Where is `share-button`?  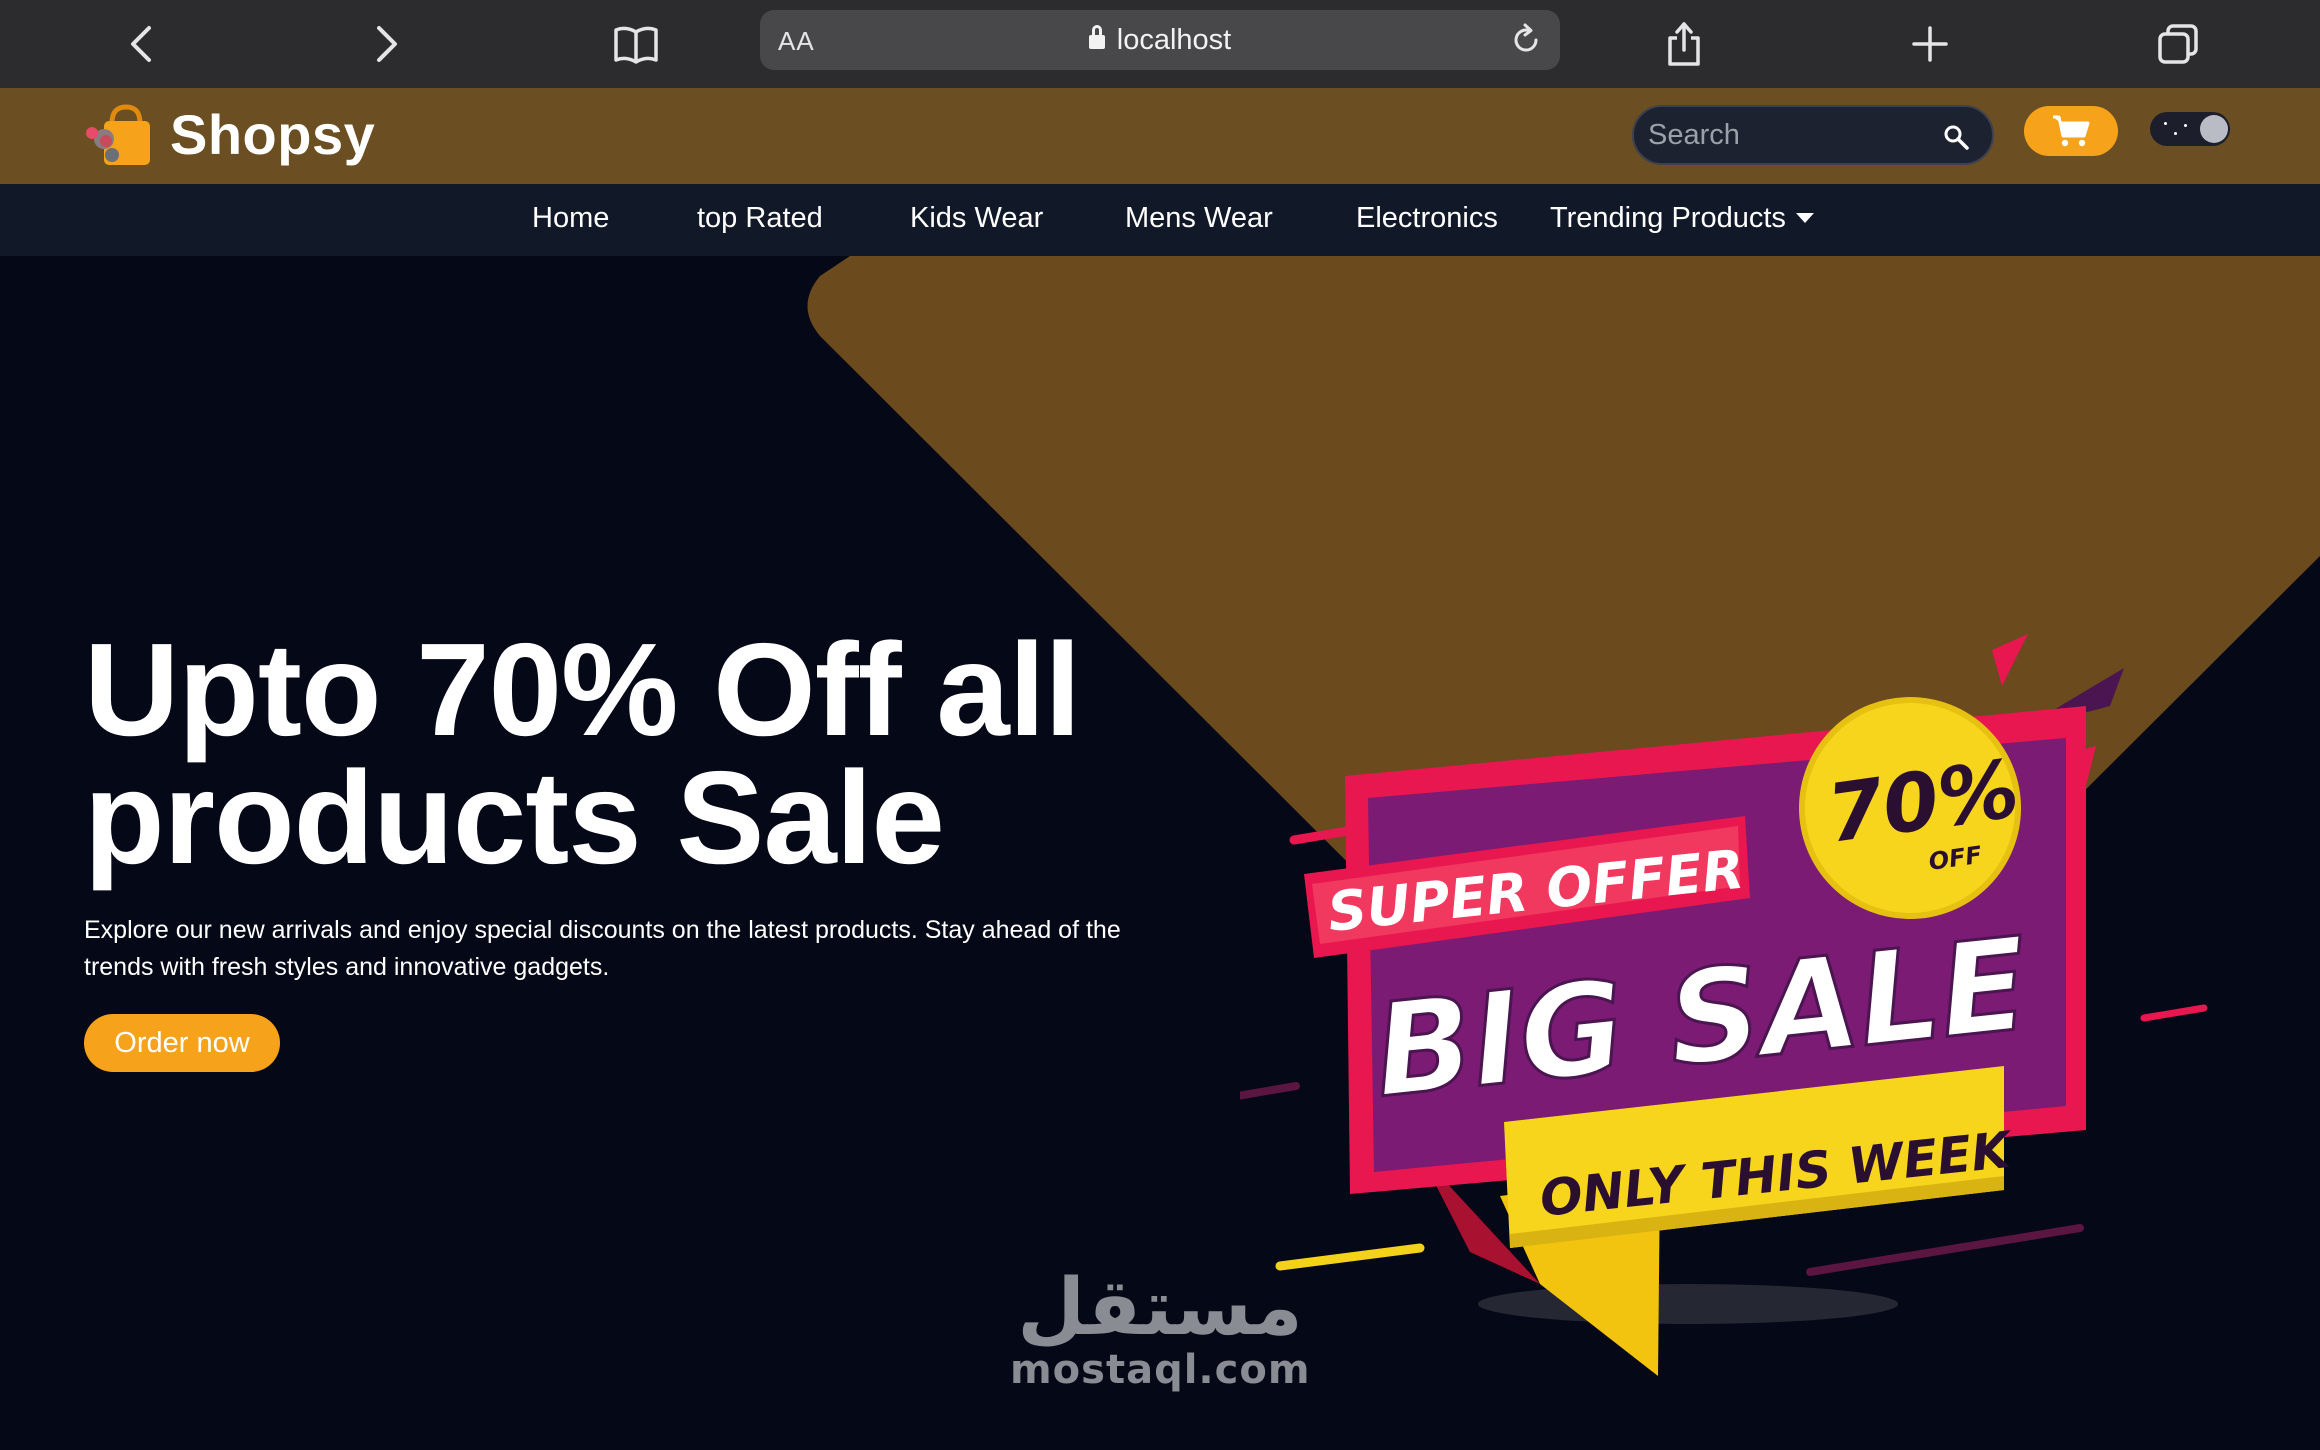
share-button is located at coordinates (1684, 44).